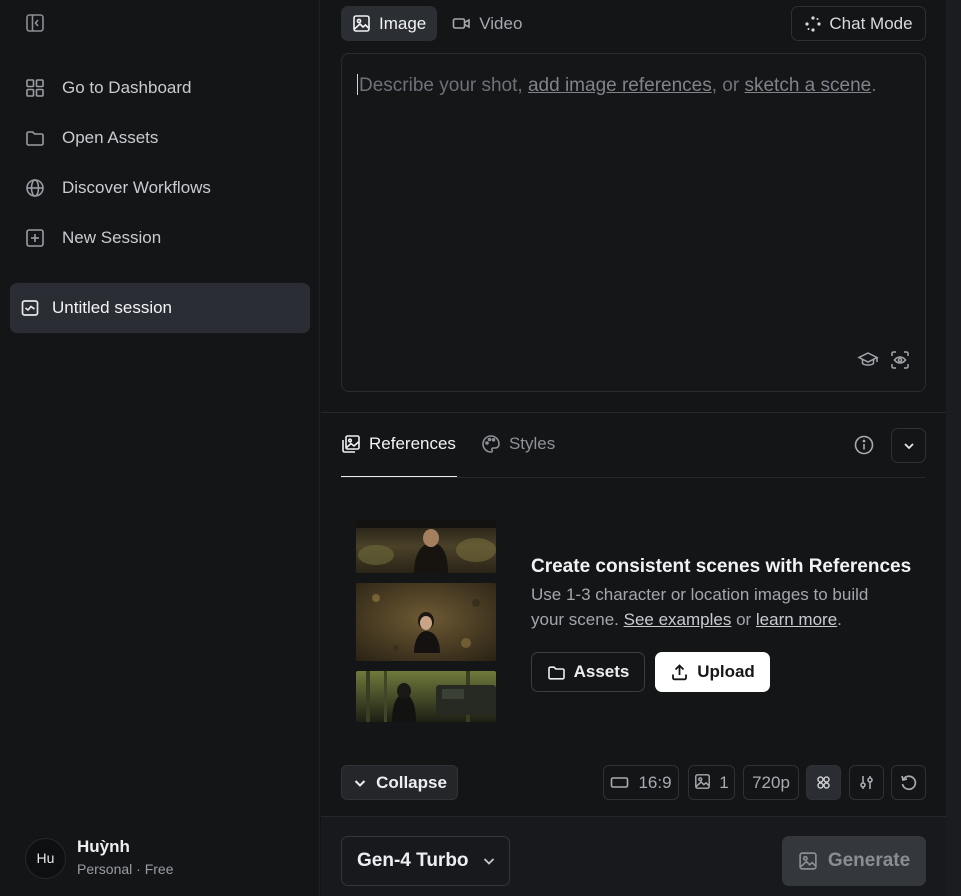 The width and height of the screenshot is (961, 896). I want to click on tabs-underline, so click(633, 477).